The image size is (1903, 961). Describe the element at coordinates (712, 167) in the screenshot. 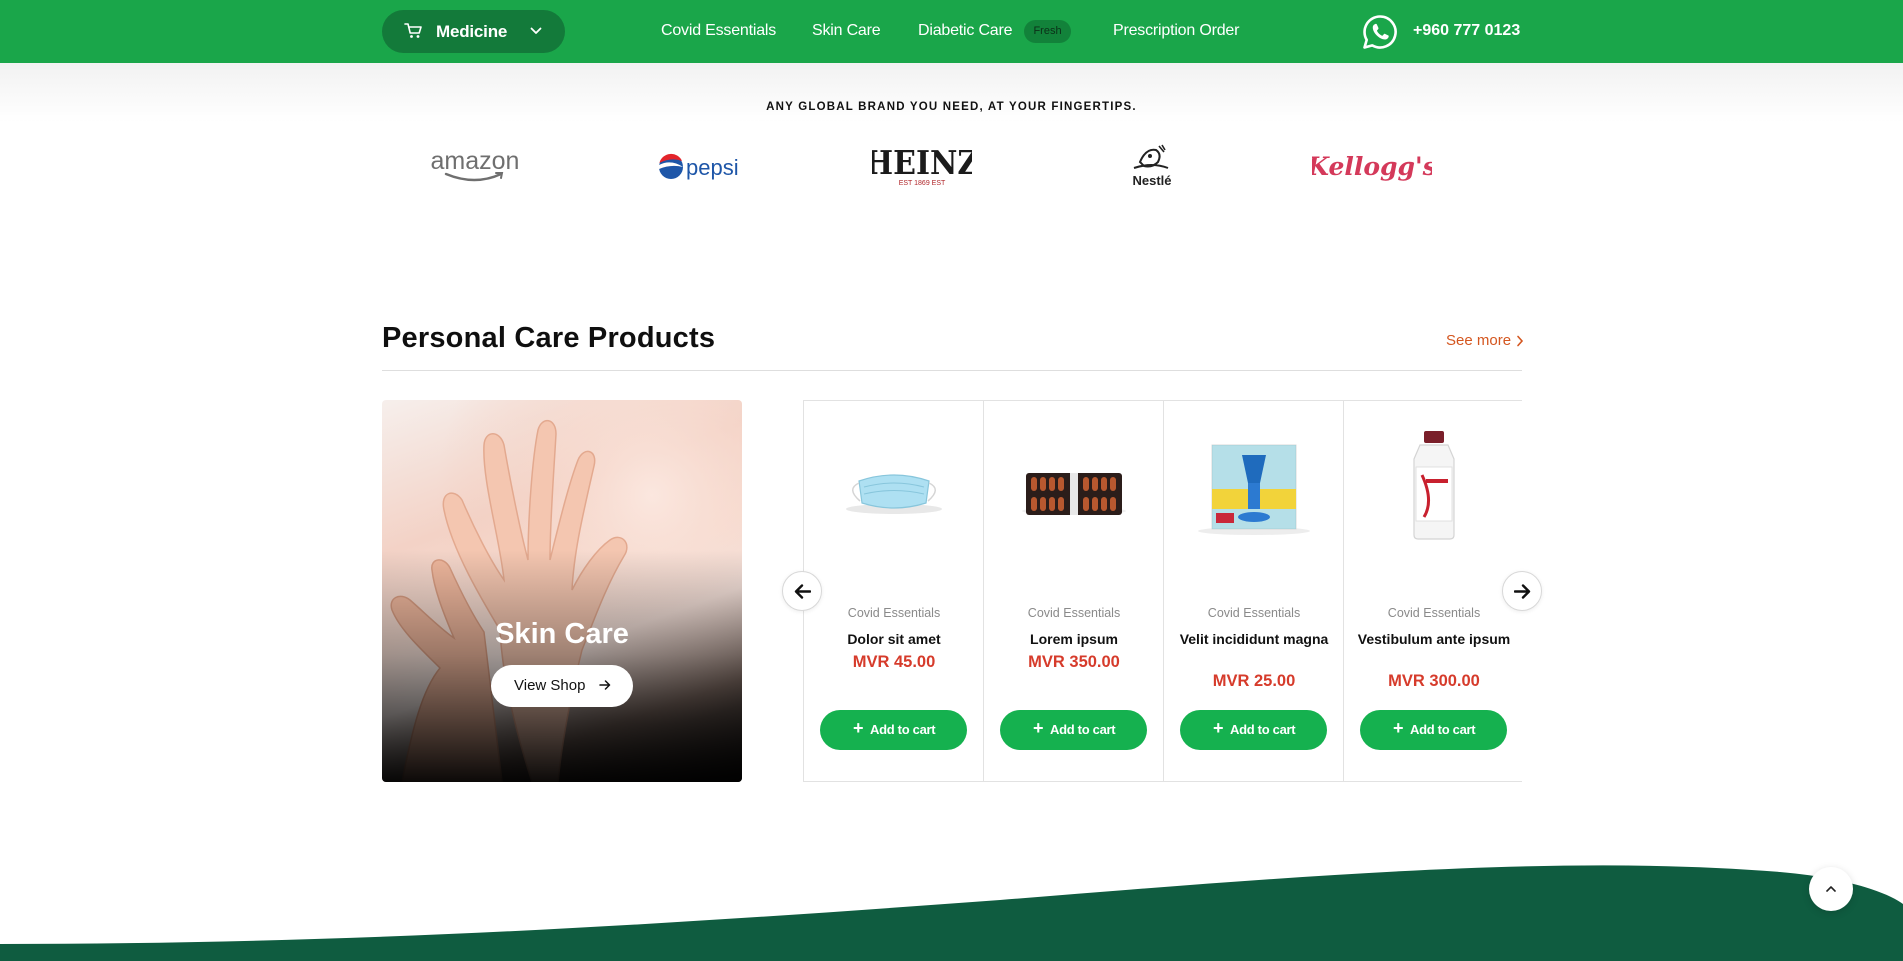

I see `svg-text: pepsi` at that location.